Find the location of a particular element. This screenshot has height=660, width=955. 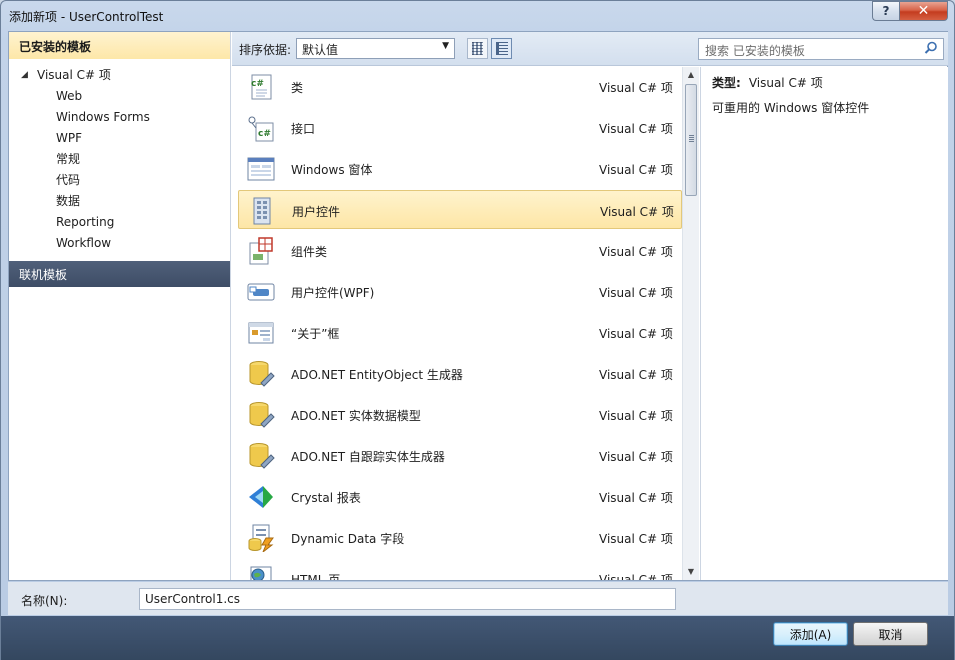

sort-by-label: 排序依据: is located at coordinates (265, 50).